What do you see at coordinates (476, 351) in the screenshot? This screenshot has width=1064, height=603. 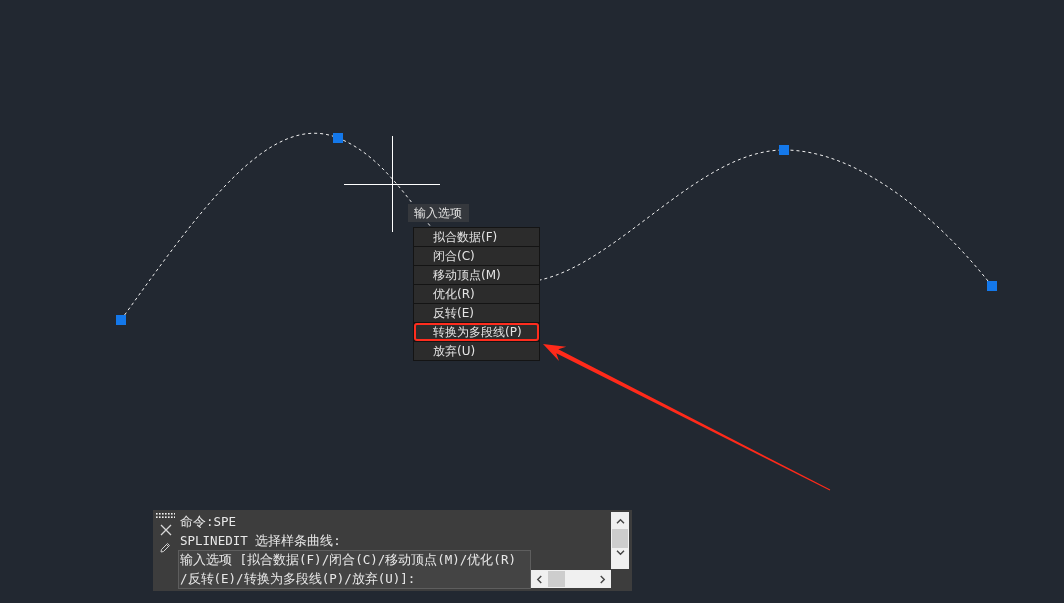 I see `menu-item: 放弃(U)` at bounding box center [476, 351].